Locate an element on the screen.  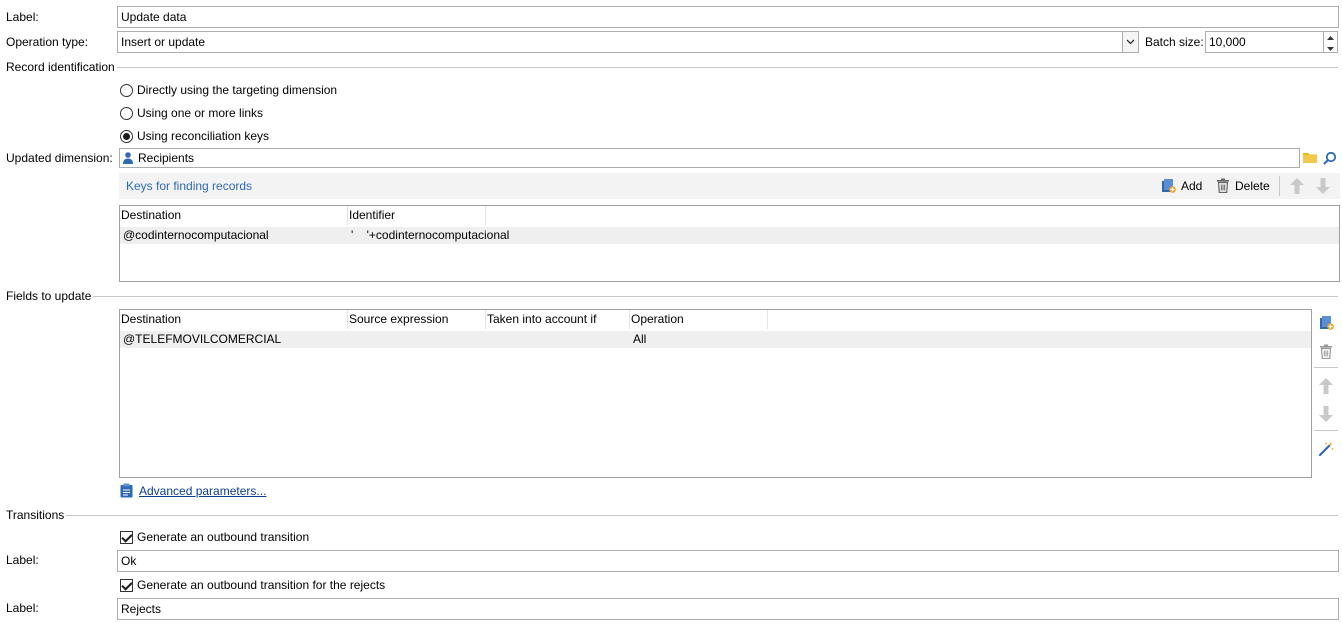
cell-destination: @codinternocomputacional is located at coordinates (196, 235).